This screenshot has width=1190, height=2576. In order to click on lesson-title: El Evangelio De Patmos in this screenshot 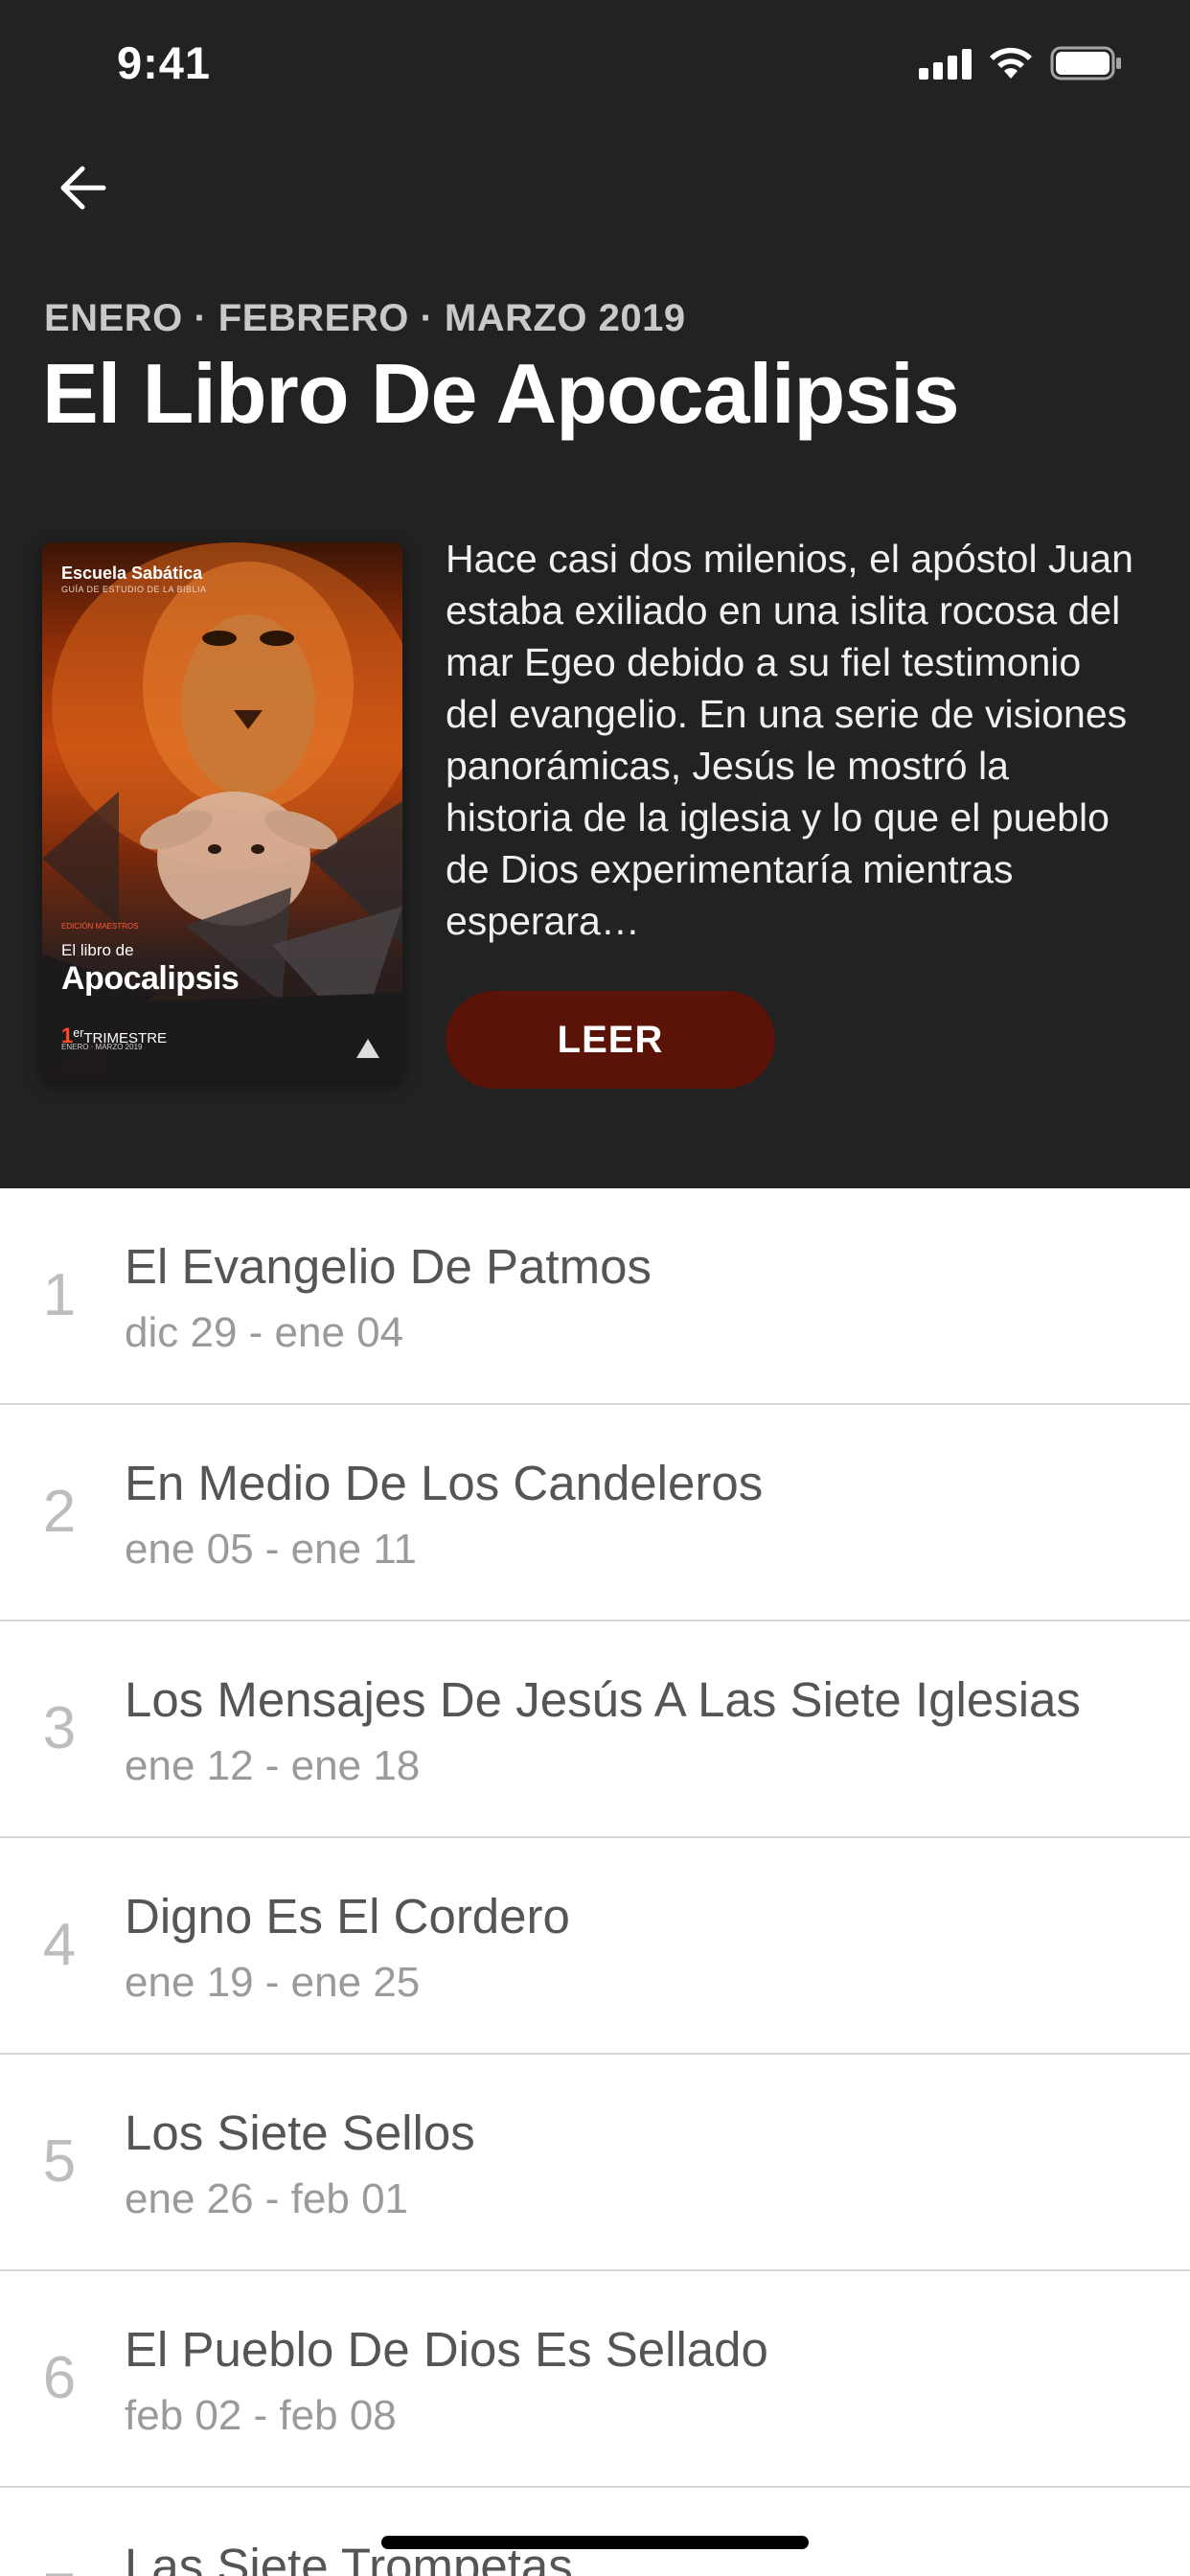, I will do `click(389, 1266)`.